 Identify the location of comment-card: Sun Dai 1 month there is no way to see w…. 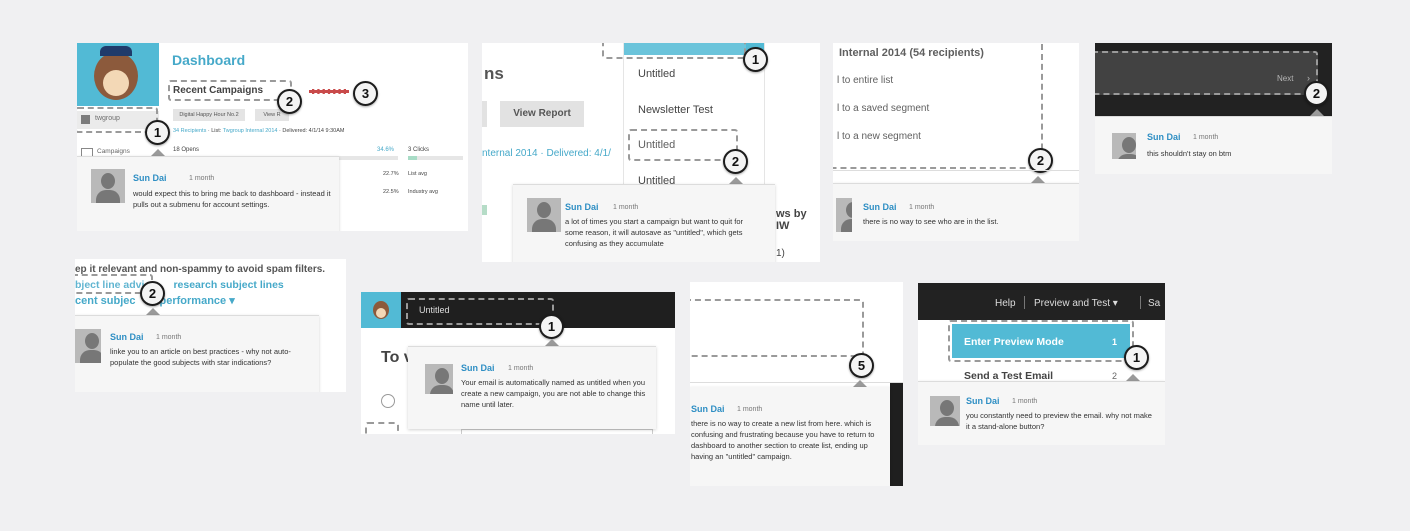
(956, 212).